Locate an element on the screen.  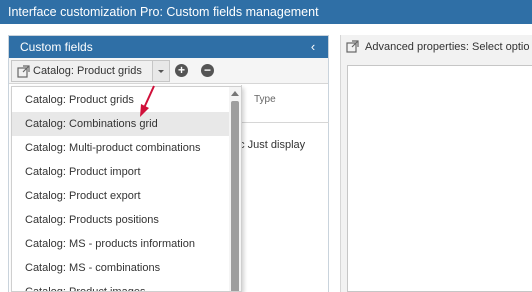
minus-circle-icon: − is located at coordinates (207, 70).